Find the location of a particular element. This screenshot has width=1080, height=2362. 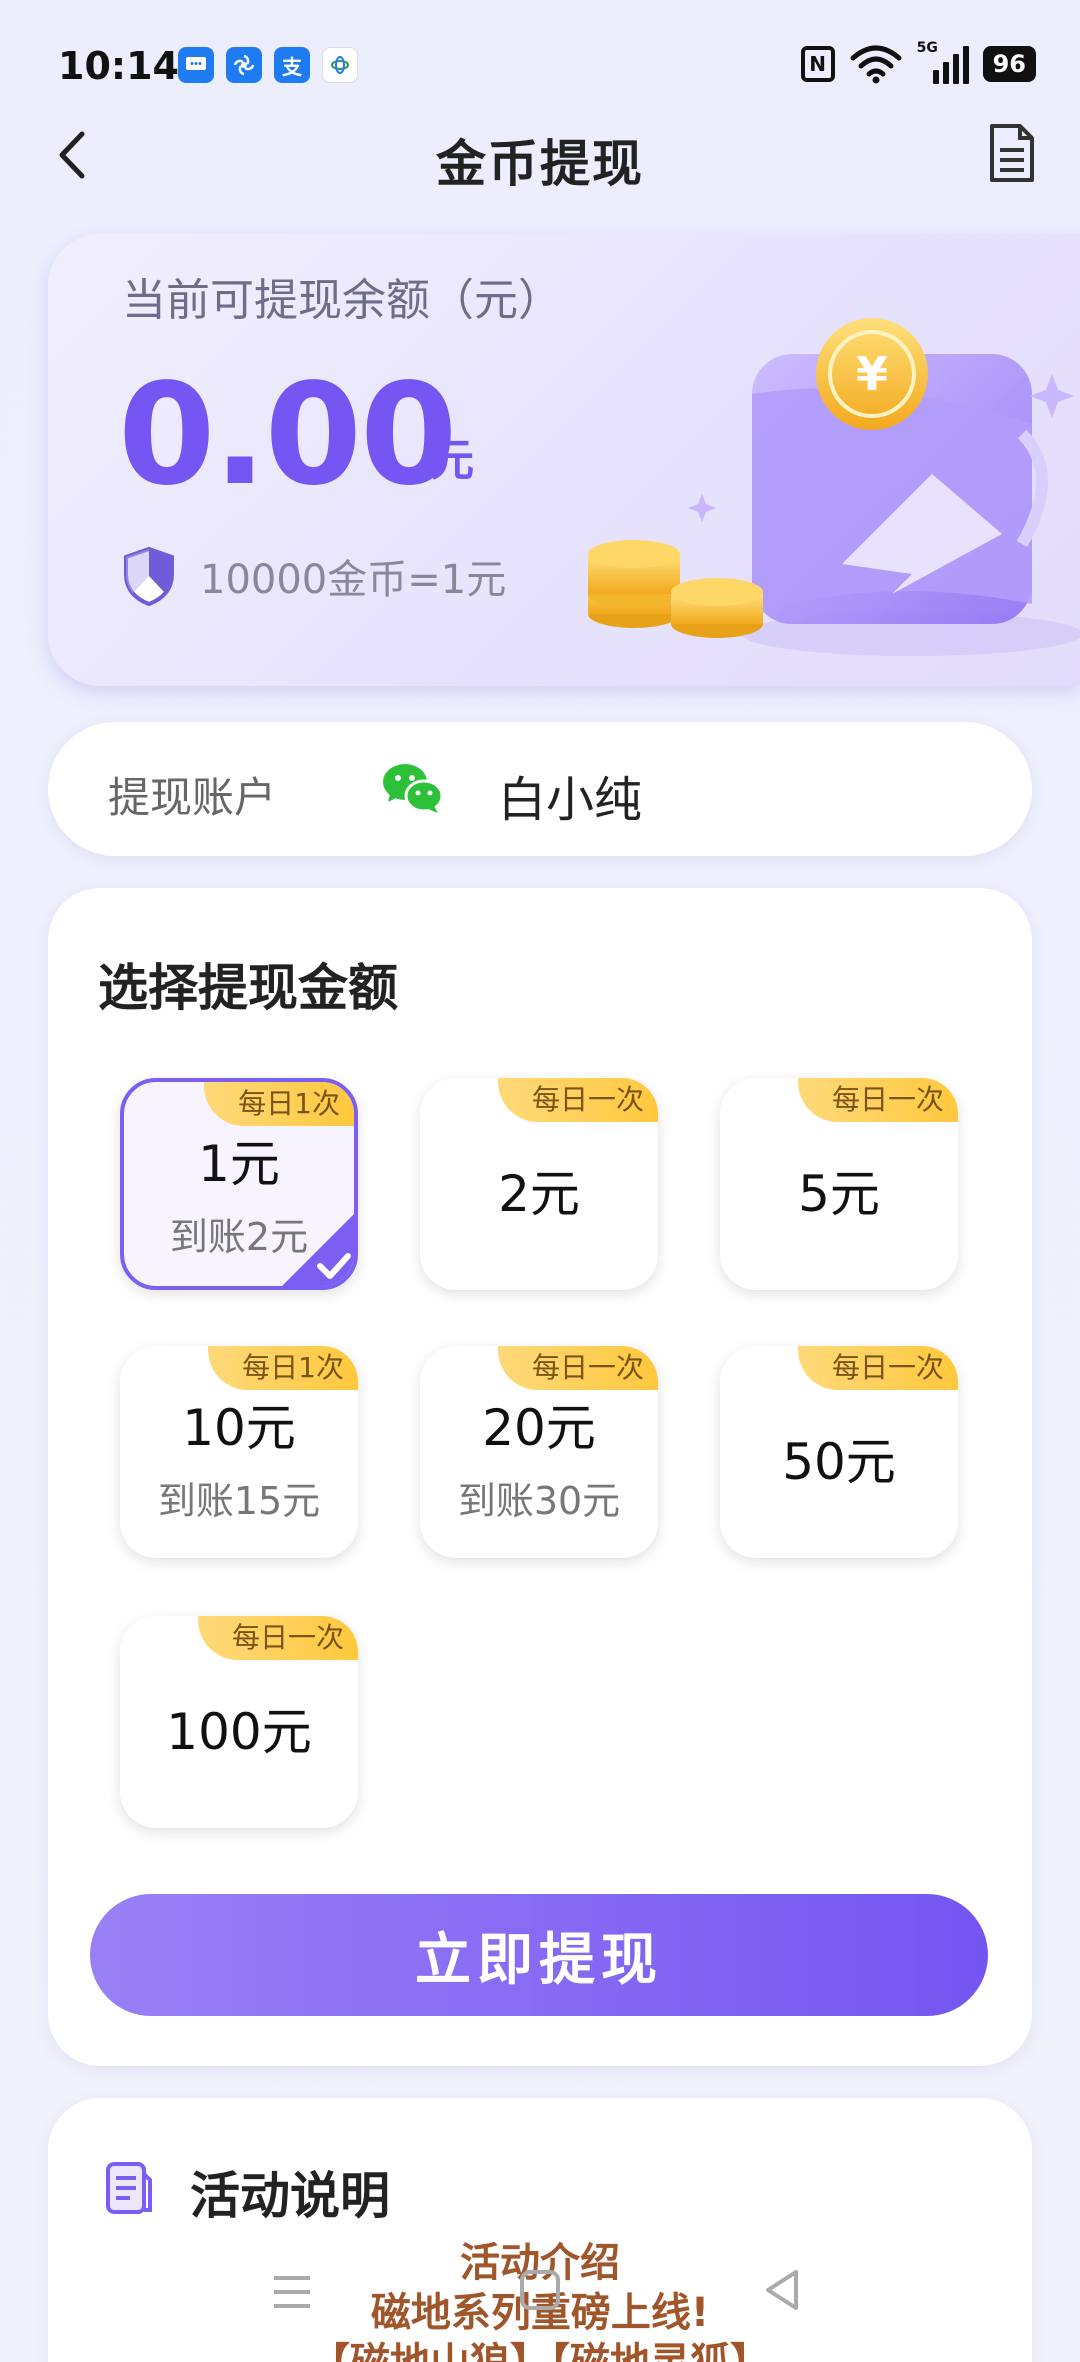

home-icon is located at coordinates (540, 2290).